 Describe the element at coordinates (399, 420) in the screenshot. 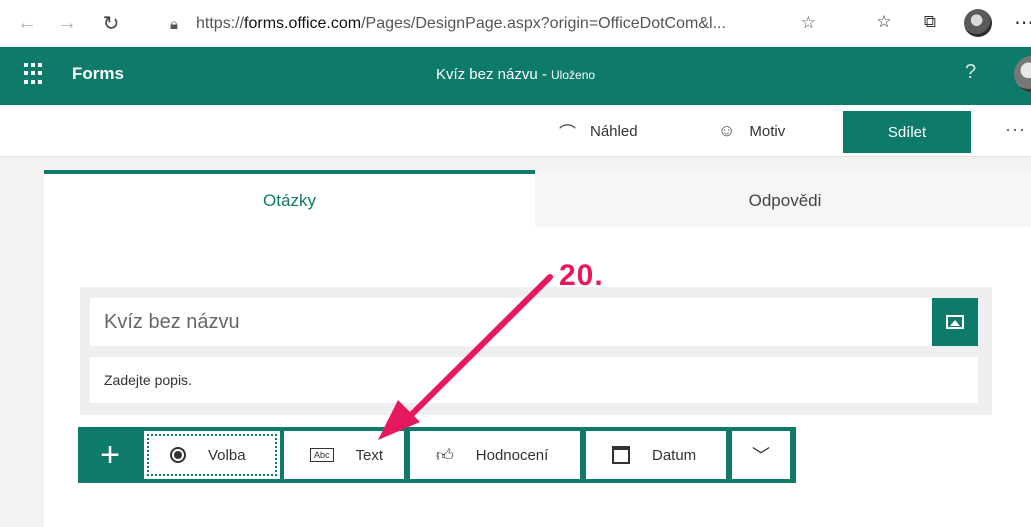

I see `arrow-head` at that location.